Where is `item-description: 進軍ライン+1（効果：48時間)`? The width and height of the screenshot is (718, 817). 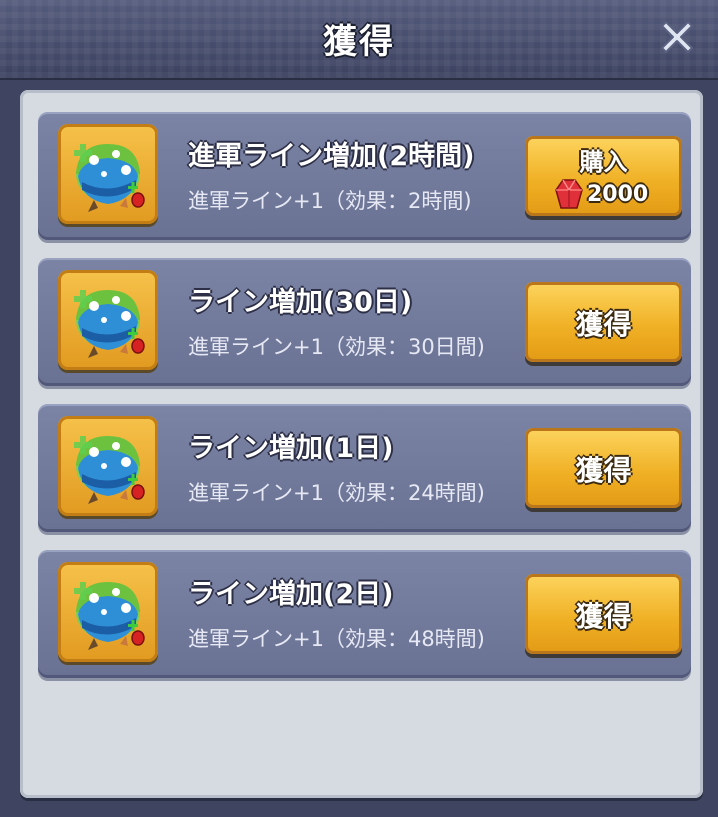 item-description: 進軍ライン+1（効果：48時間) is located at coordinates (336, 639).